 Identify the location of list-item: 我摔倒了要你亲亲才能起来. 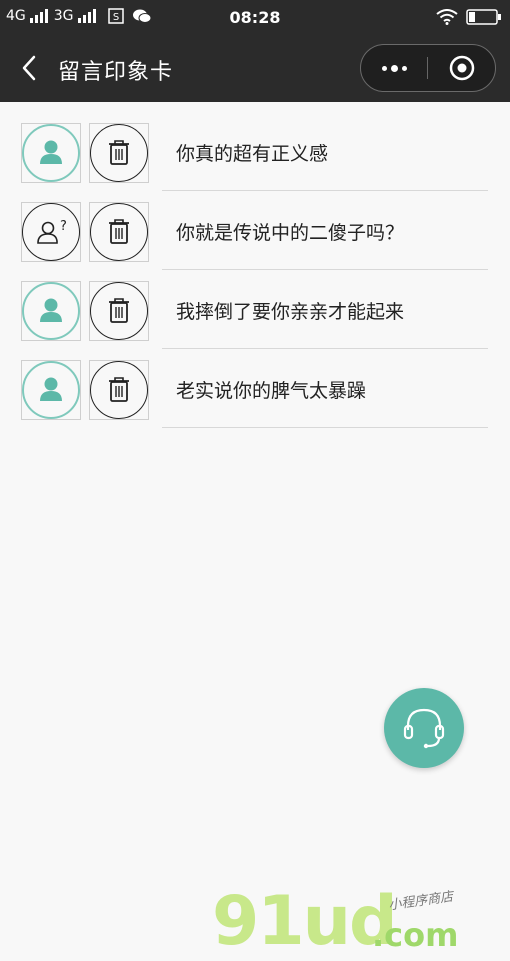
(255, 304).